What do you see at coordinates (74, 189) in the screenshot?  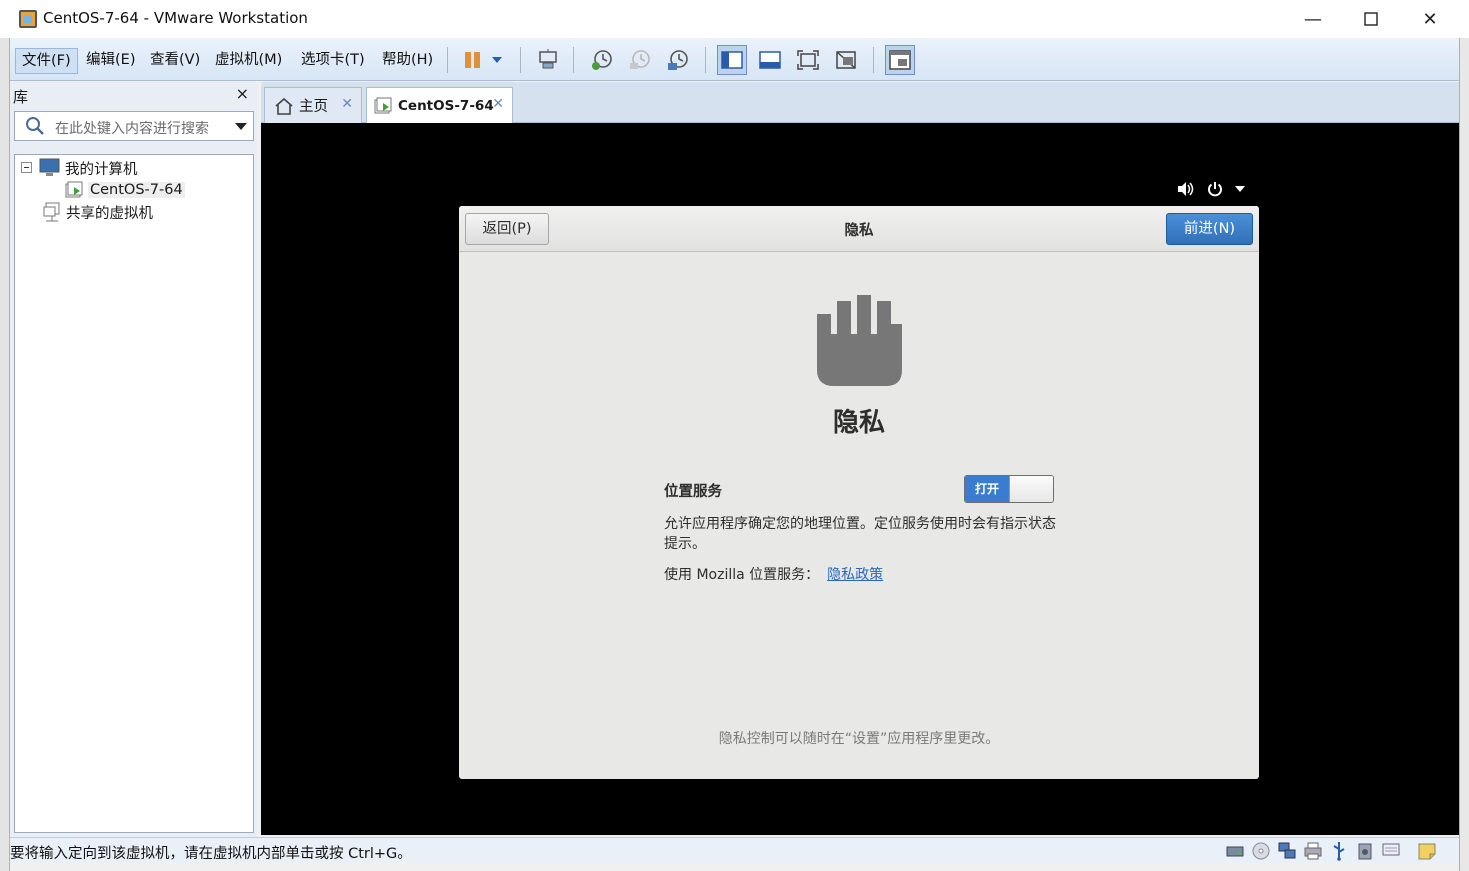 I see `vm-running-icon` at bounding box center [74, 189].